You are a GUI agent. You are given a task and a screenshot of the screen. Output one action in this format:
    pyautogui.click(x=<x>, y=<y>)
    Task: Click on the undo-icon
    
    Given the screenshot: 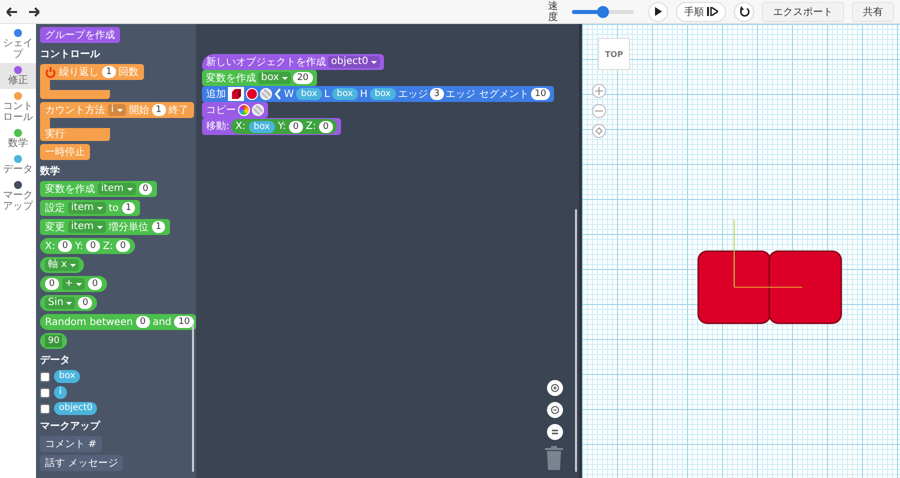 What is the action you would take?
    pyautogui.click(x=12, y=11)
    